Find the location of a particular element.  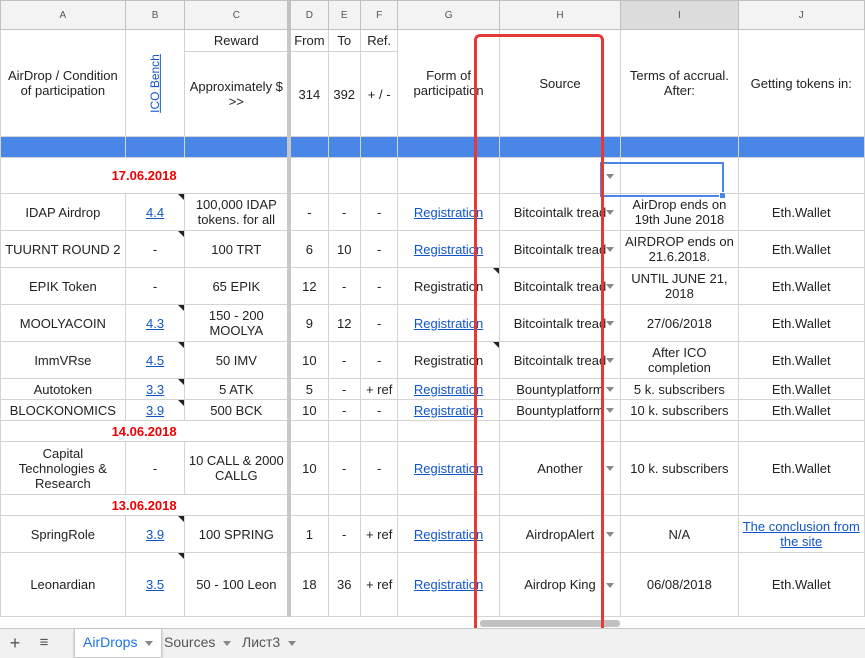

cell-terms: AirDrop ends on 19th June 2018 is located at coordinates (679, 212).